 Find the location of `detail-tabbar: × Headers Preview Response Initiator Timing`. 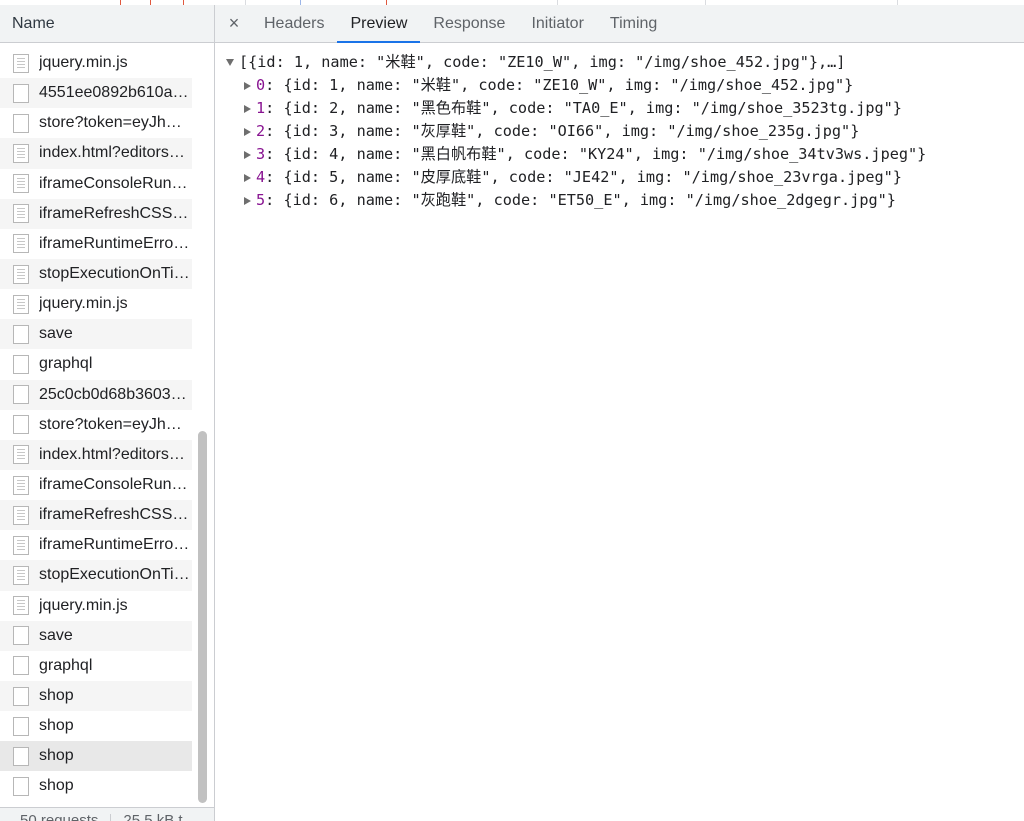

detail-tabbar: × Headers Preview Response Initiator Timing is located at coordinates (619, 24).